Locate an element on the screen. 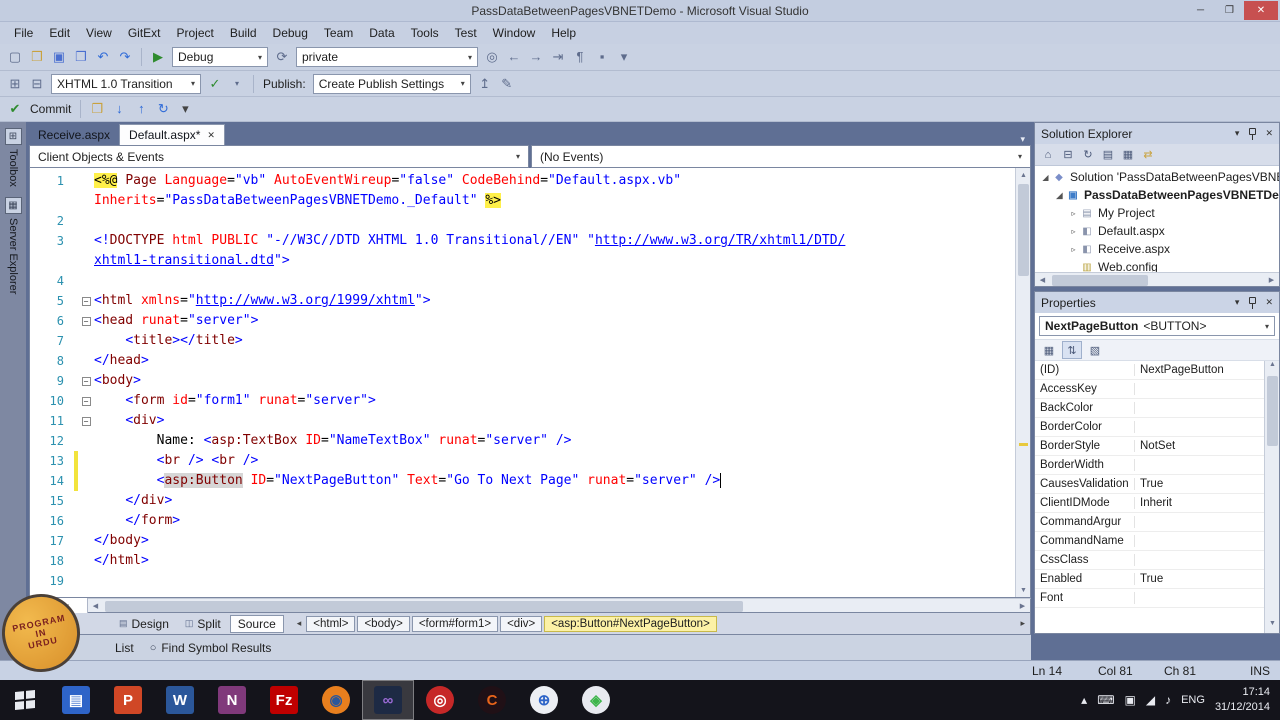 This screenshot has width=1280, height=720. scroll-left-icon: ◀ is located at coordinates (1042, 280).